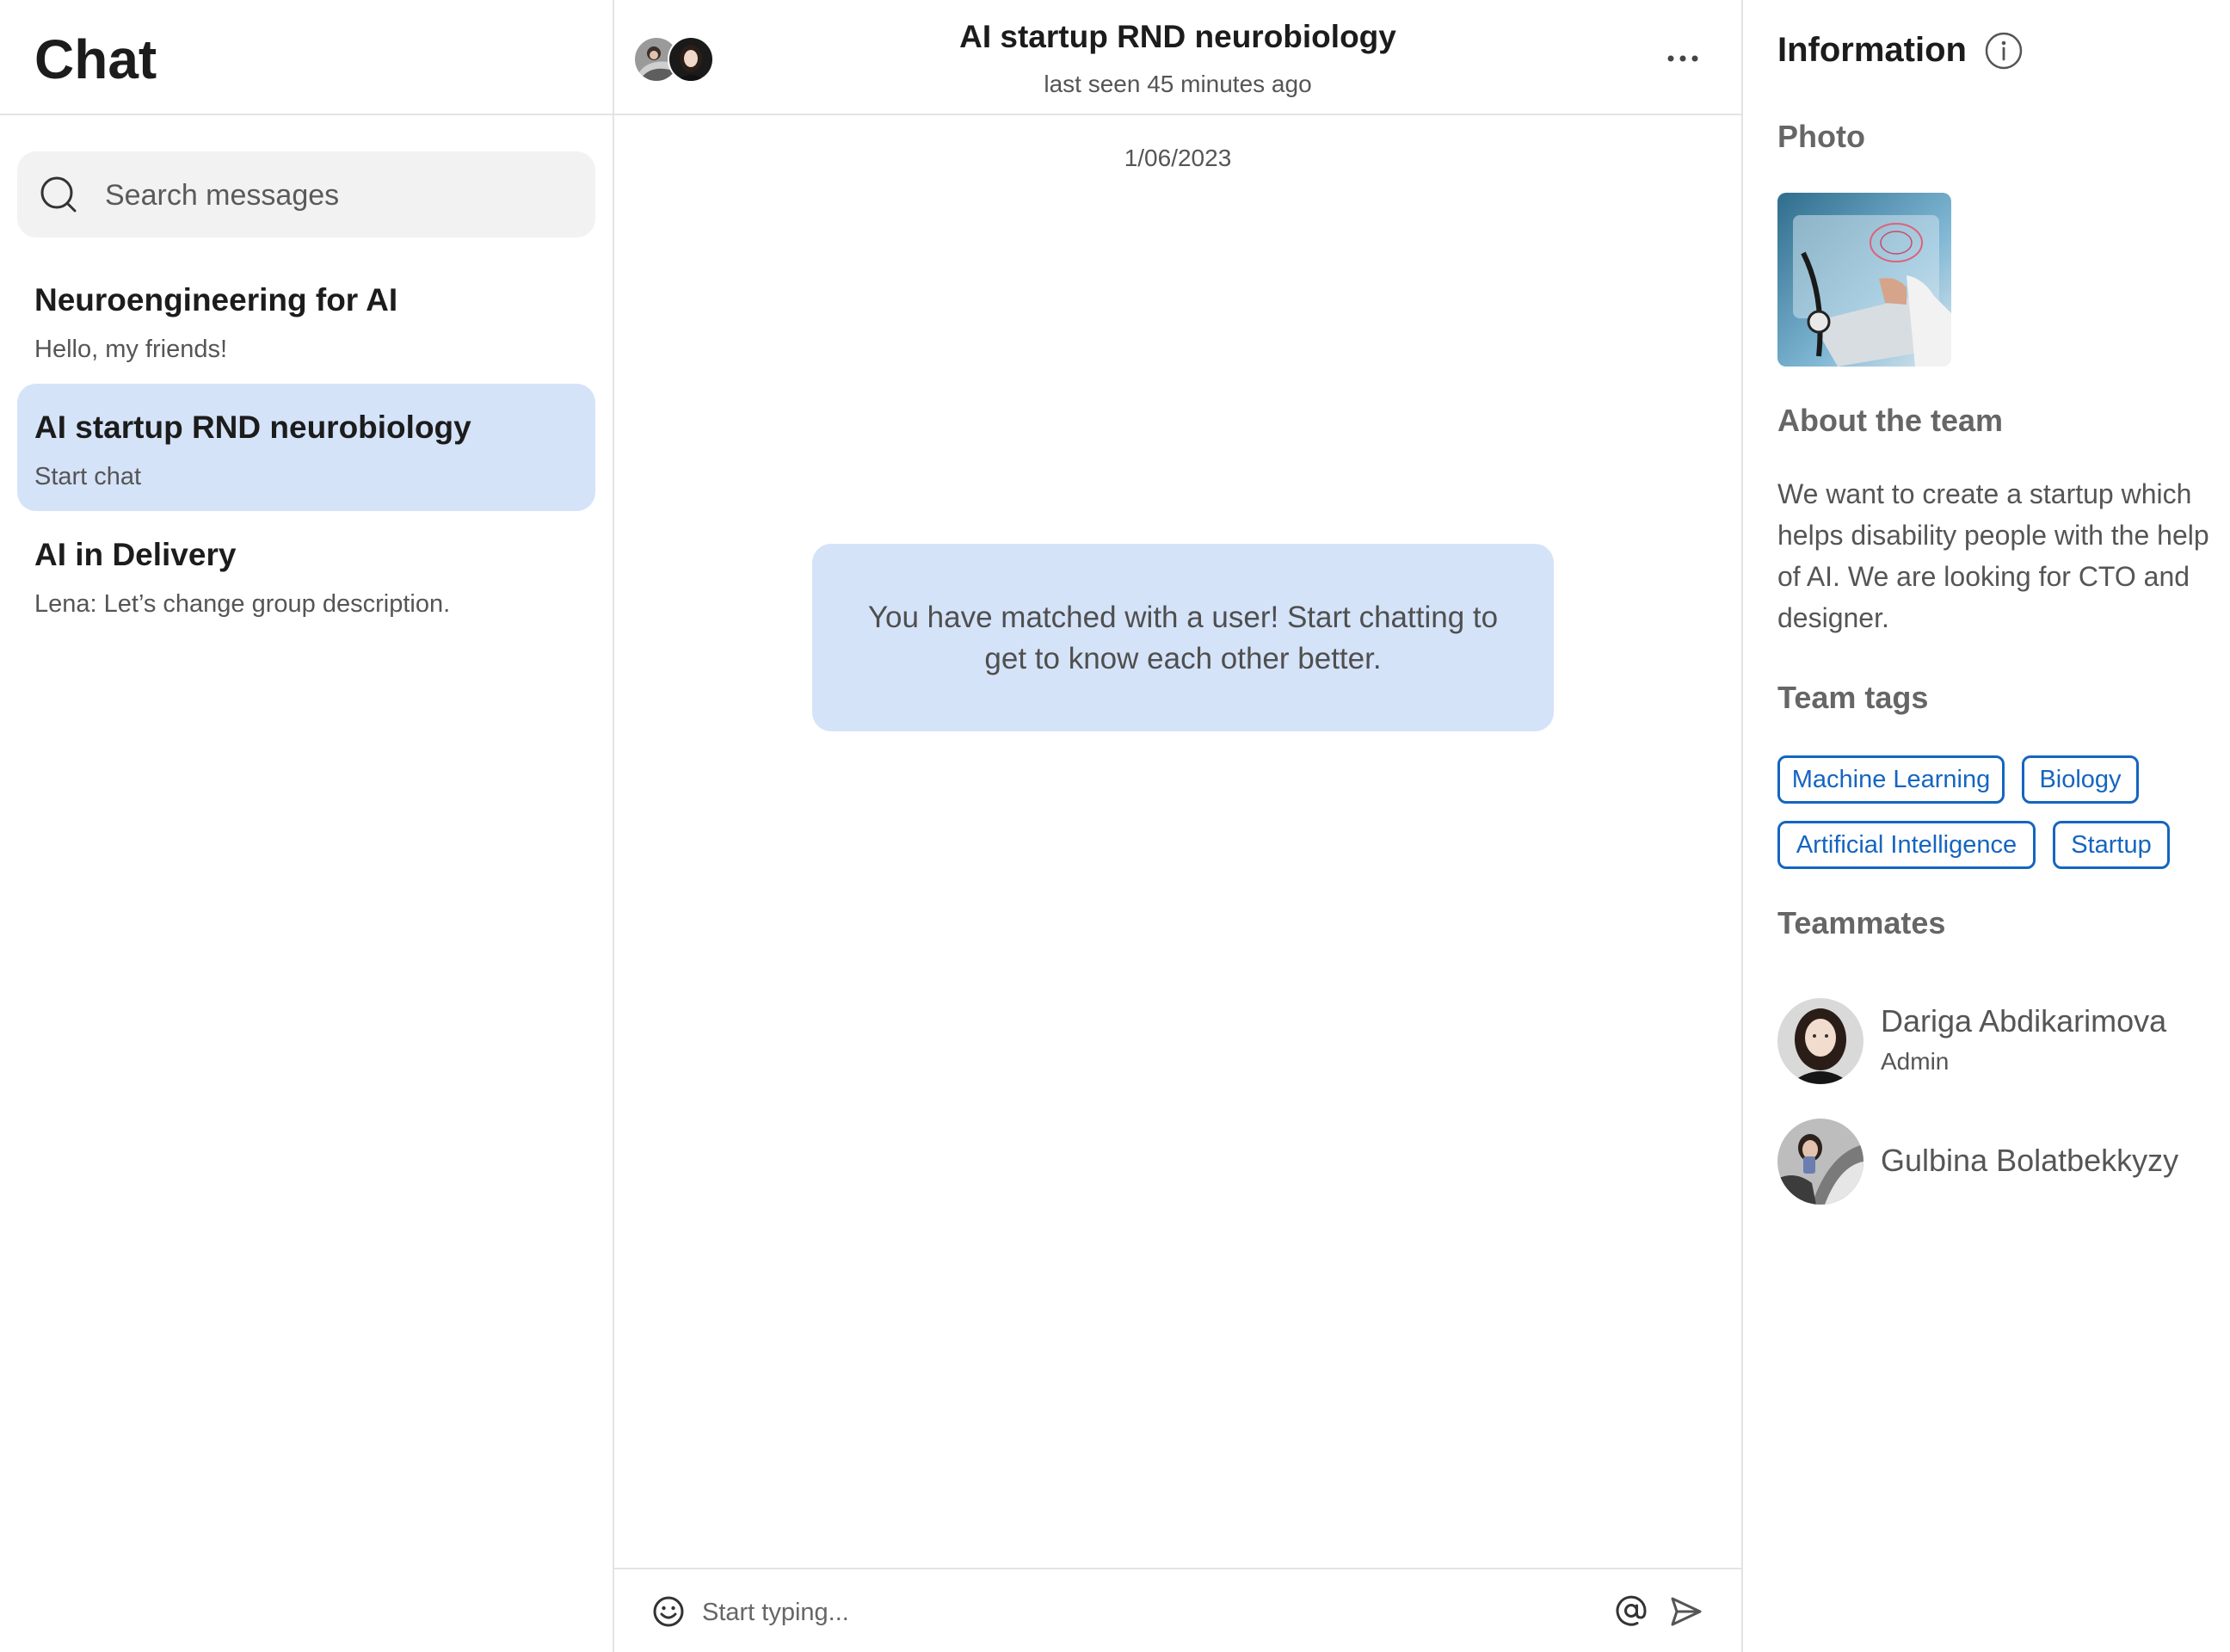 The width and height of the screenshot is (2230, 1652). What do you see at coordinates (1178, 84) in the screenshot?
I see `conversation-status: last seen 45 minutes ago` at bounding box center [1178, 84].